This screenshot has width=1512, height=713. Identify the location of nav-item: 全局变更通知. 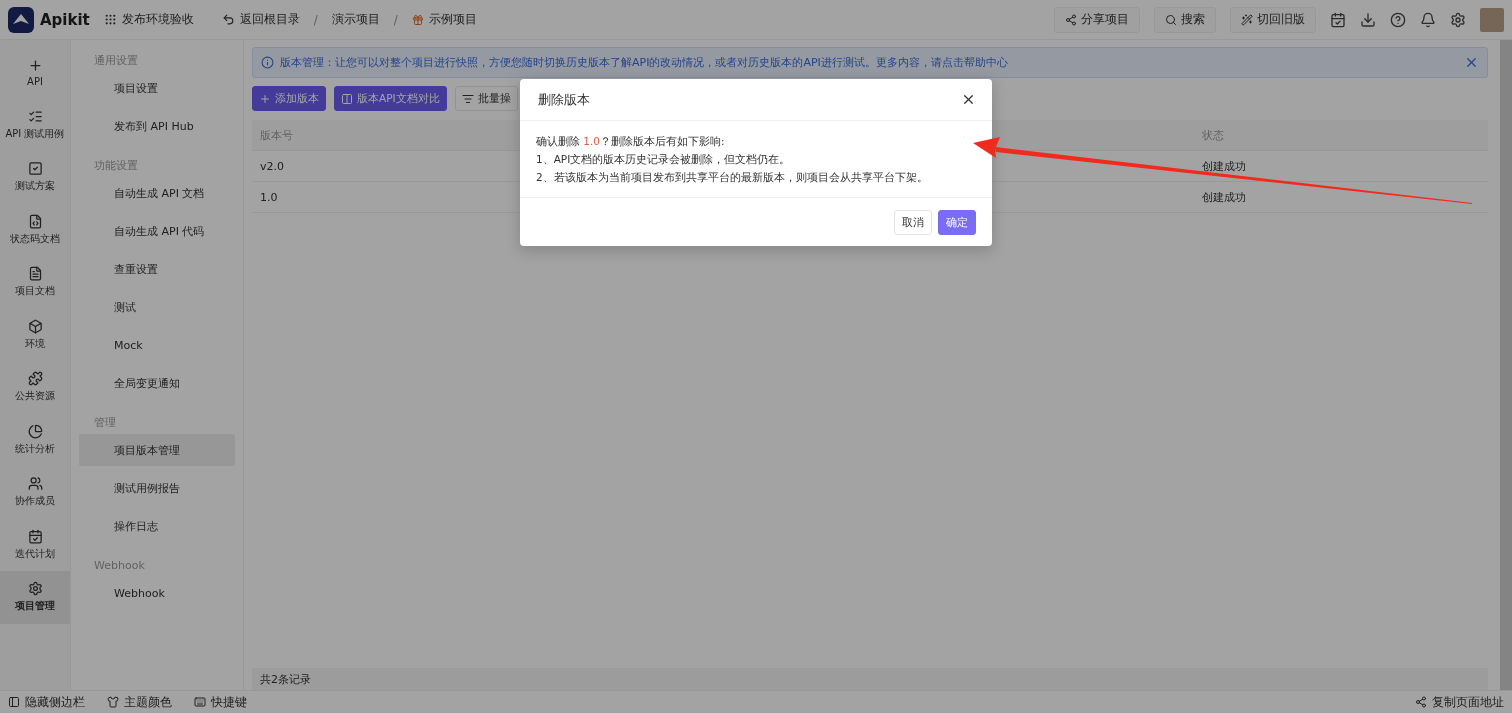
(157, 383).